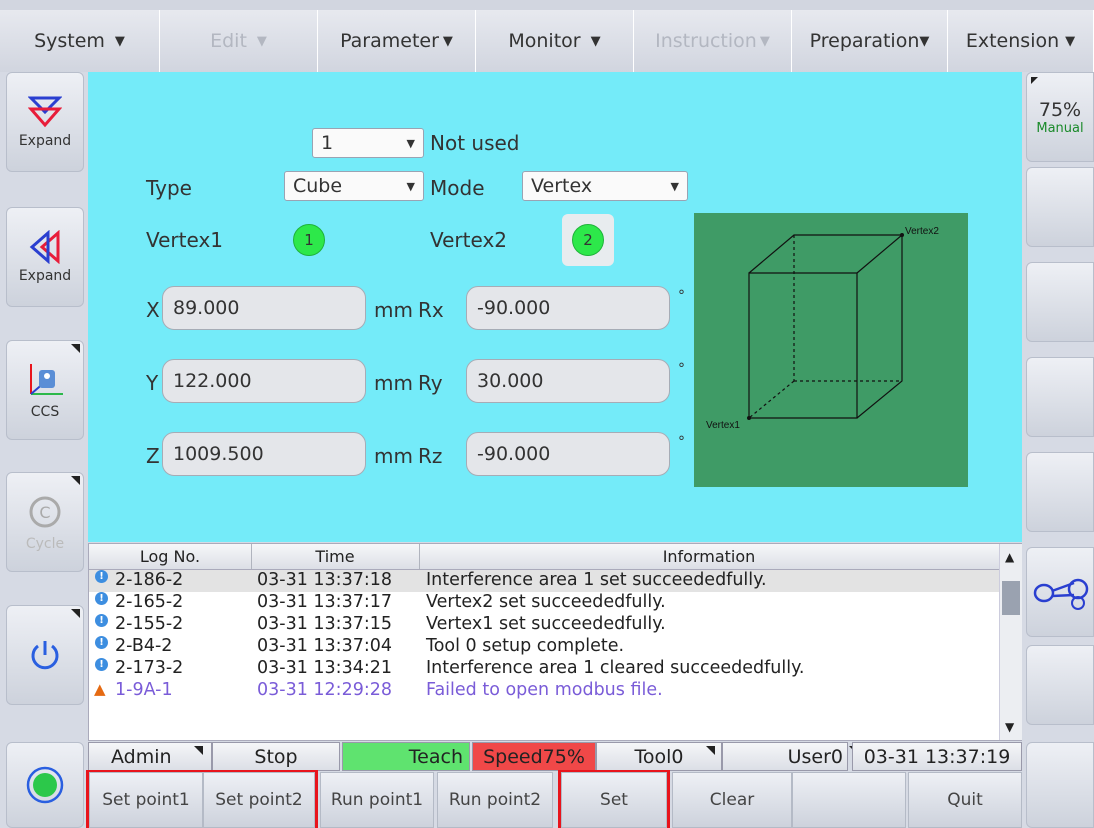 This screenshot has width=1094, height=828. Describe the element at coordinates (46, 379) in the screenshot. I see `coordinate-system-icon` at that location.